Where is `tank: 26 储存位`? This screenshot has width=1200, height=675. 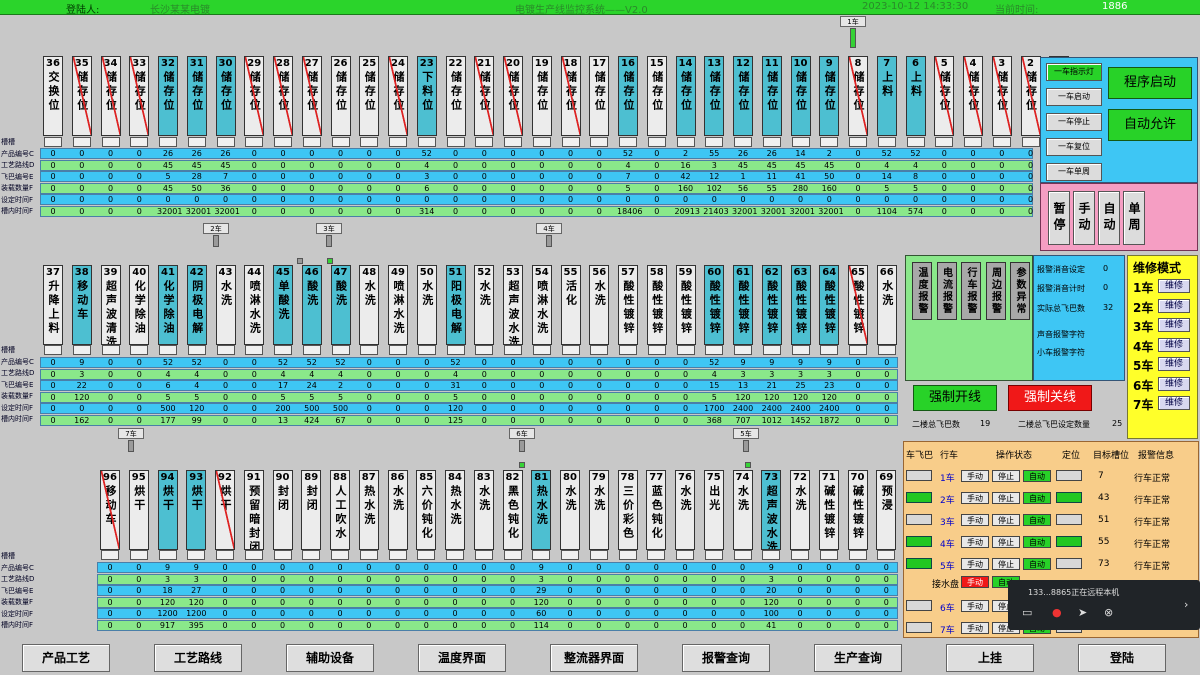
tank: 26 储存位 is located at coordinates (340, 96).